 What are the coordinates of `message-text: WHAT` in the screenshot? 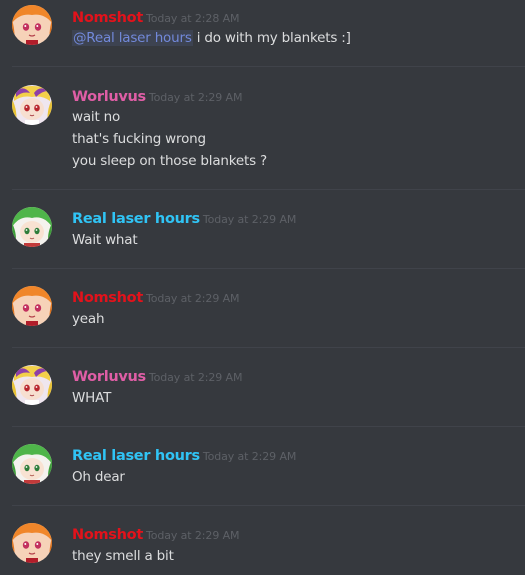 It's located at (92, 398).